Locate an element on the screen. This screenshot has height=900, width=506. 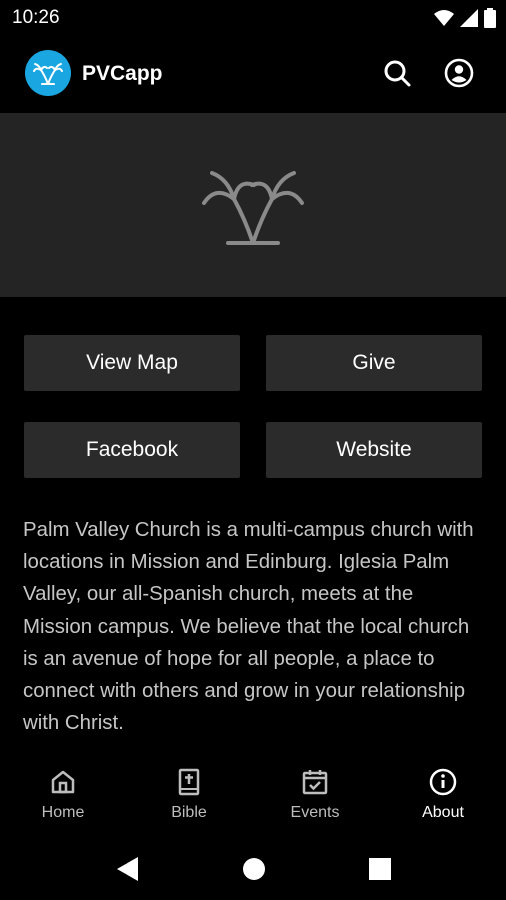
nav-home: Home is located at coordinates (63, 794).